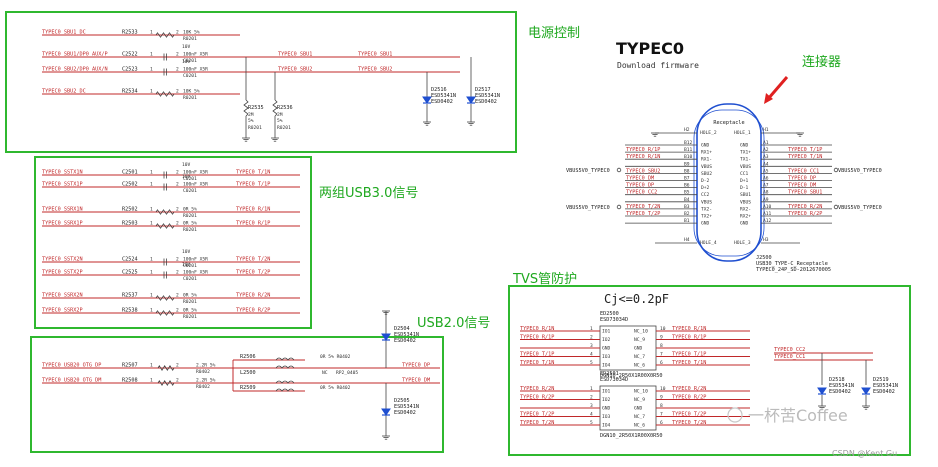 This screenshot has height=467, width=938. I want to click on net-port-marker, so click(619, 170).